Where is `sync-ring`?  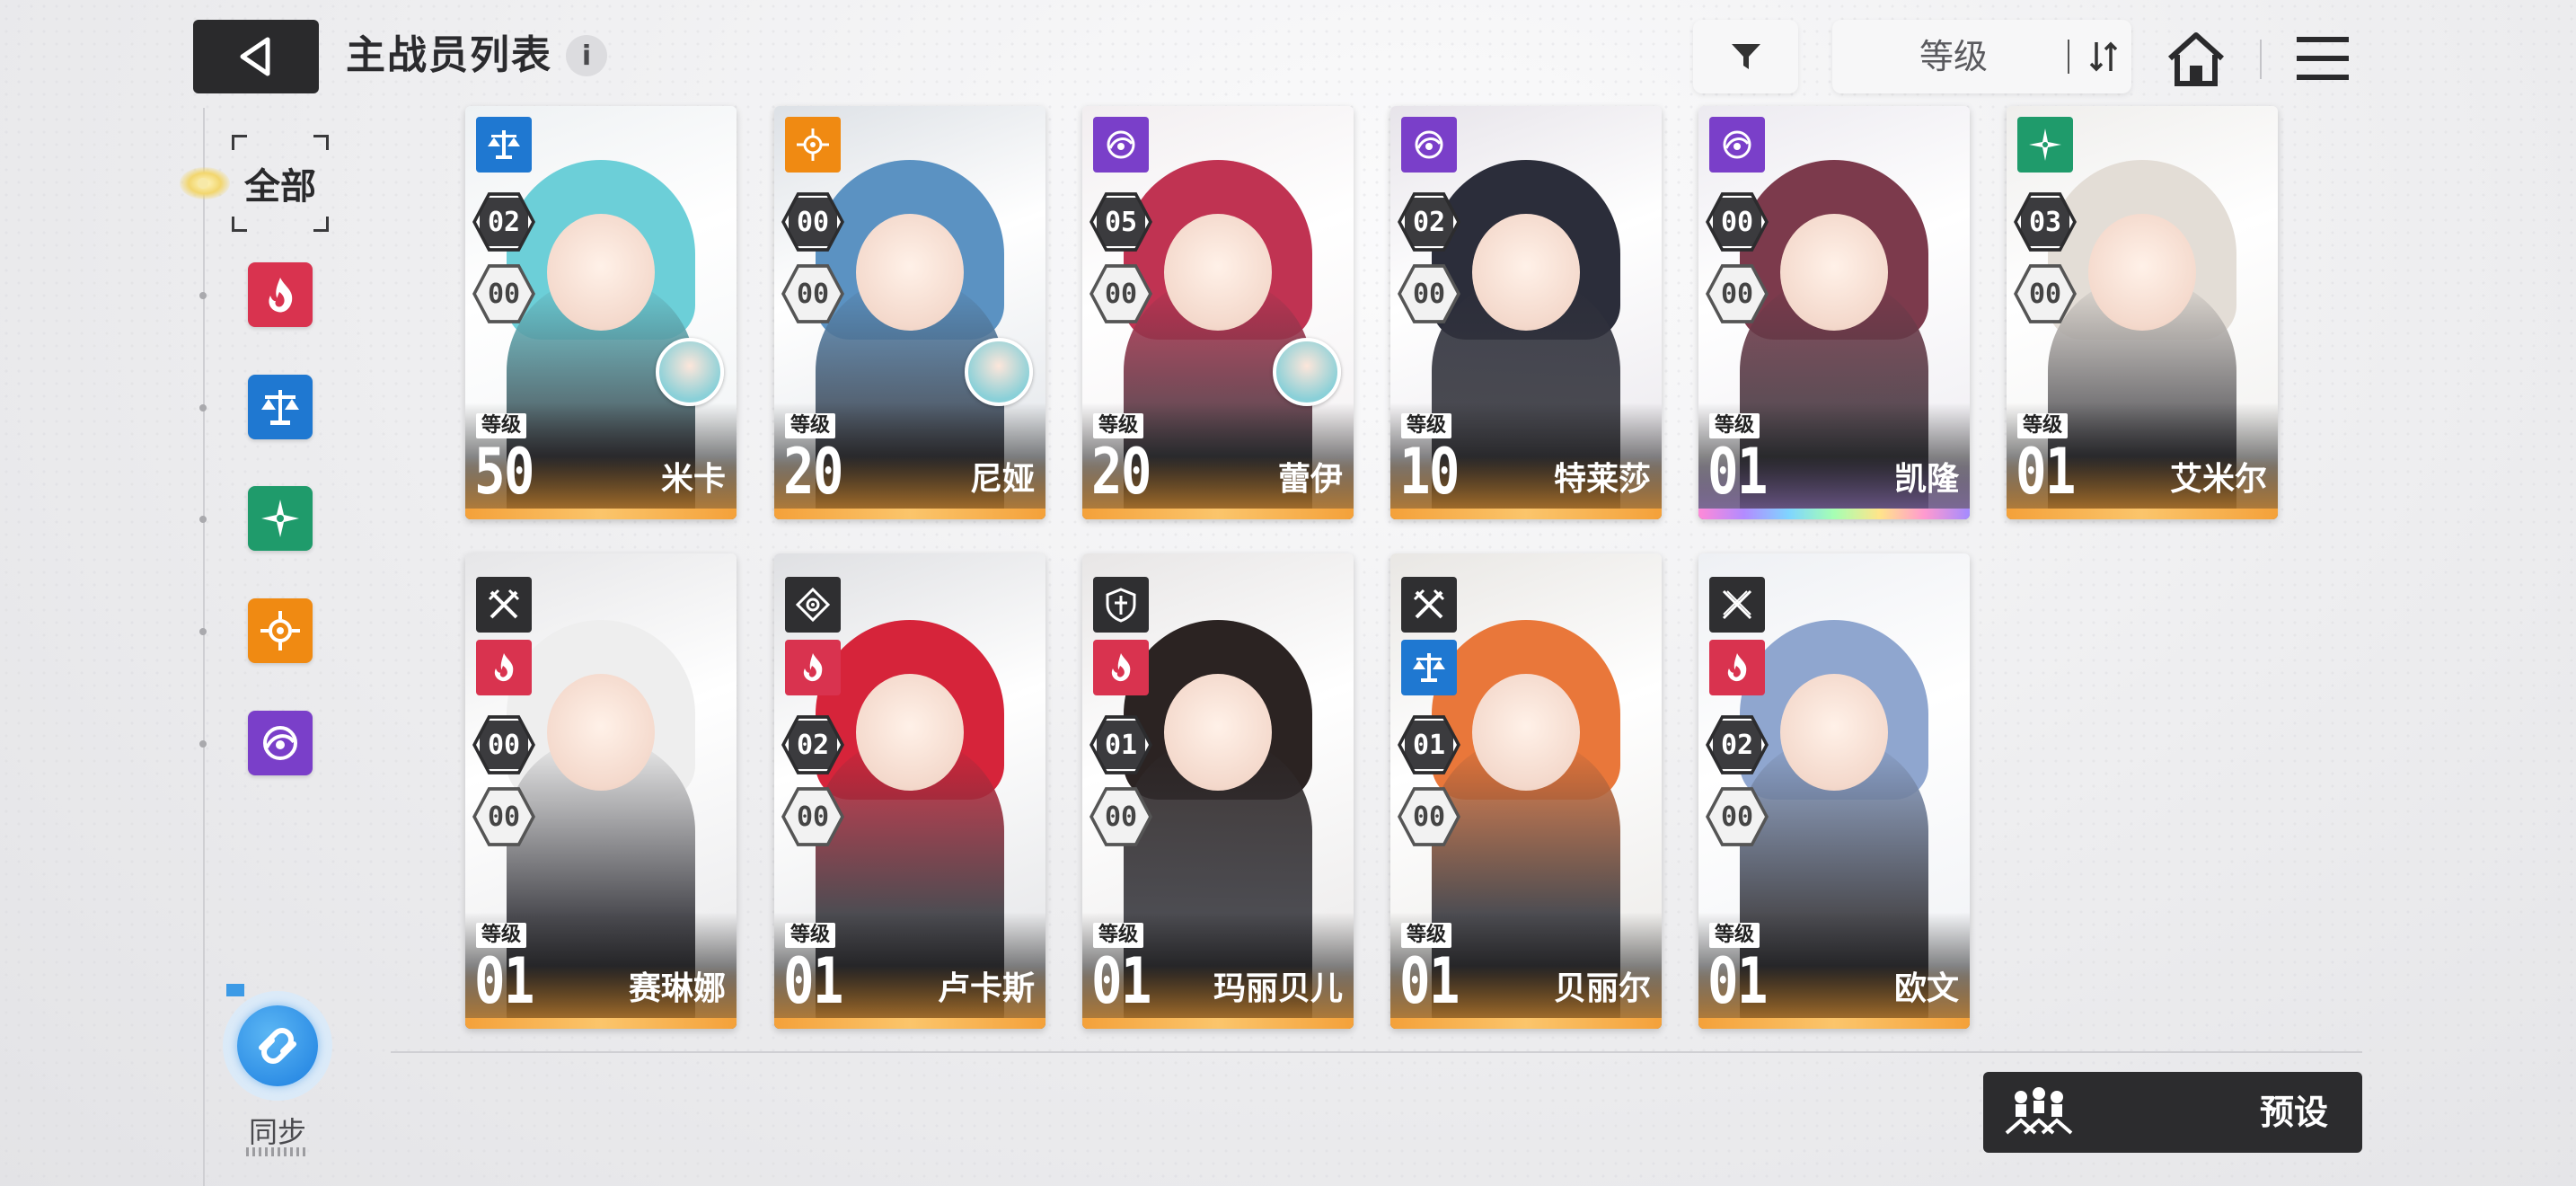 sync-ring is located at coordinates (277, 1046).